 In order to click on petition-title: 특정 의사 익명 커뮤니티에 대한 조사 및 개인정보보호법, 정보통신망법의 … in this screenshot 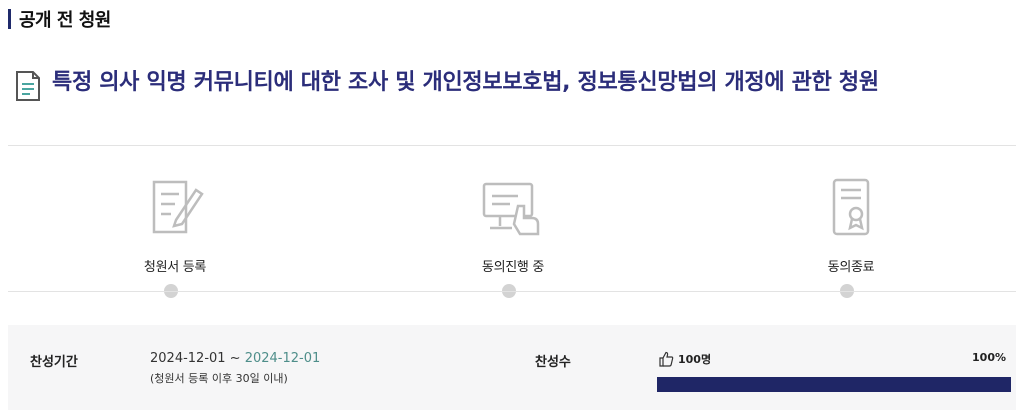, I will do `click(465, 82)`.